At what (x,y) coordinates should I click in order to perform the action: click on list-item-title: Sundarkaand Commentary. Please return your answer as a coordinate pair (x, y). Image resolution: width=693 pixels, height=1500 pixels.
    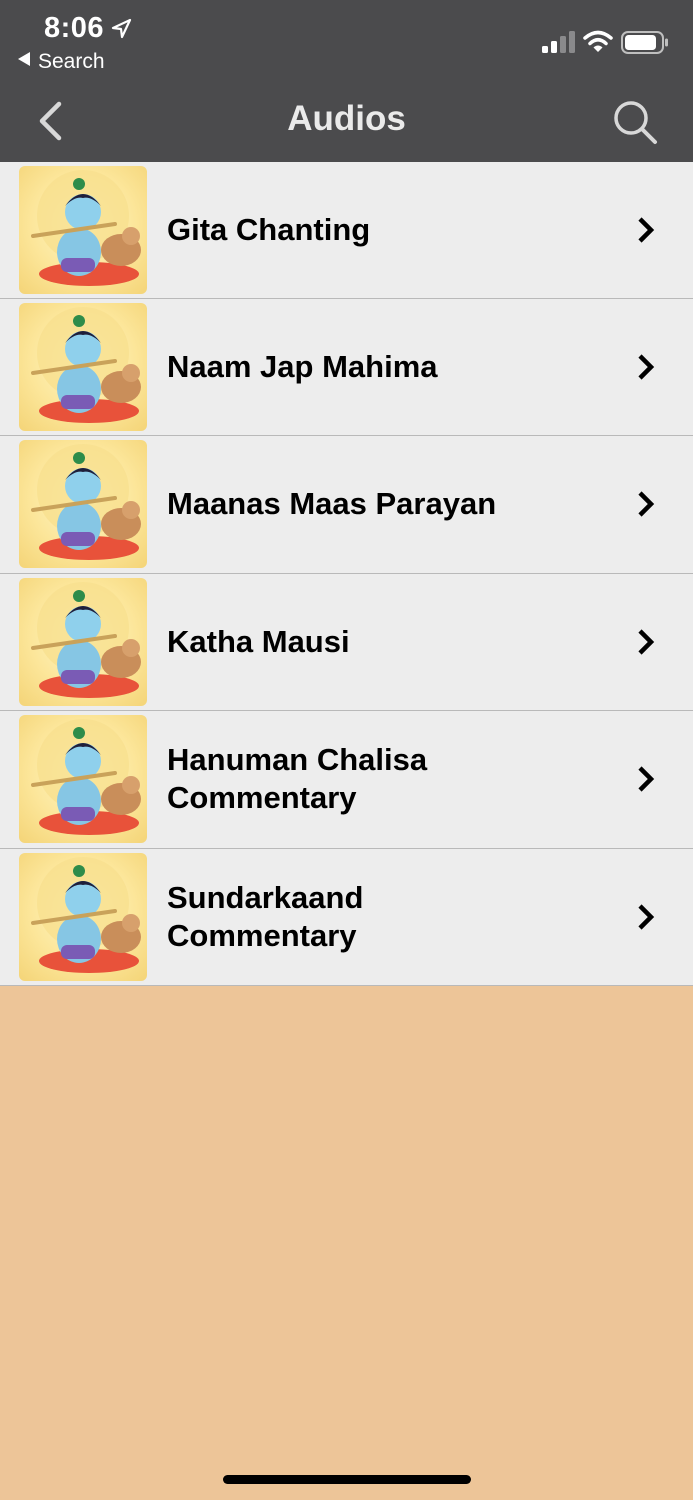
    Looking at the image, I should click on (265, 916).